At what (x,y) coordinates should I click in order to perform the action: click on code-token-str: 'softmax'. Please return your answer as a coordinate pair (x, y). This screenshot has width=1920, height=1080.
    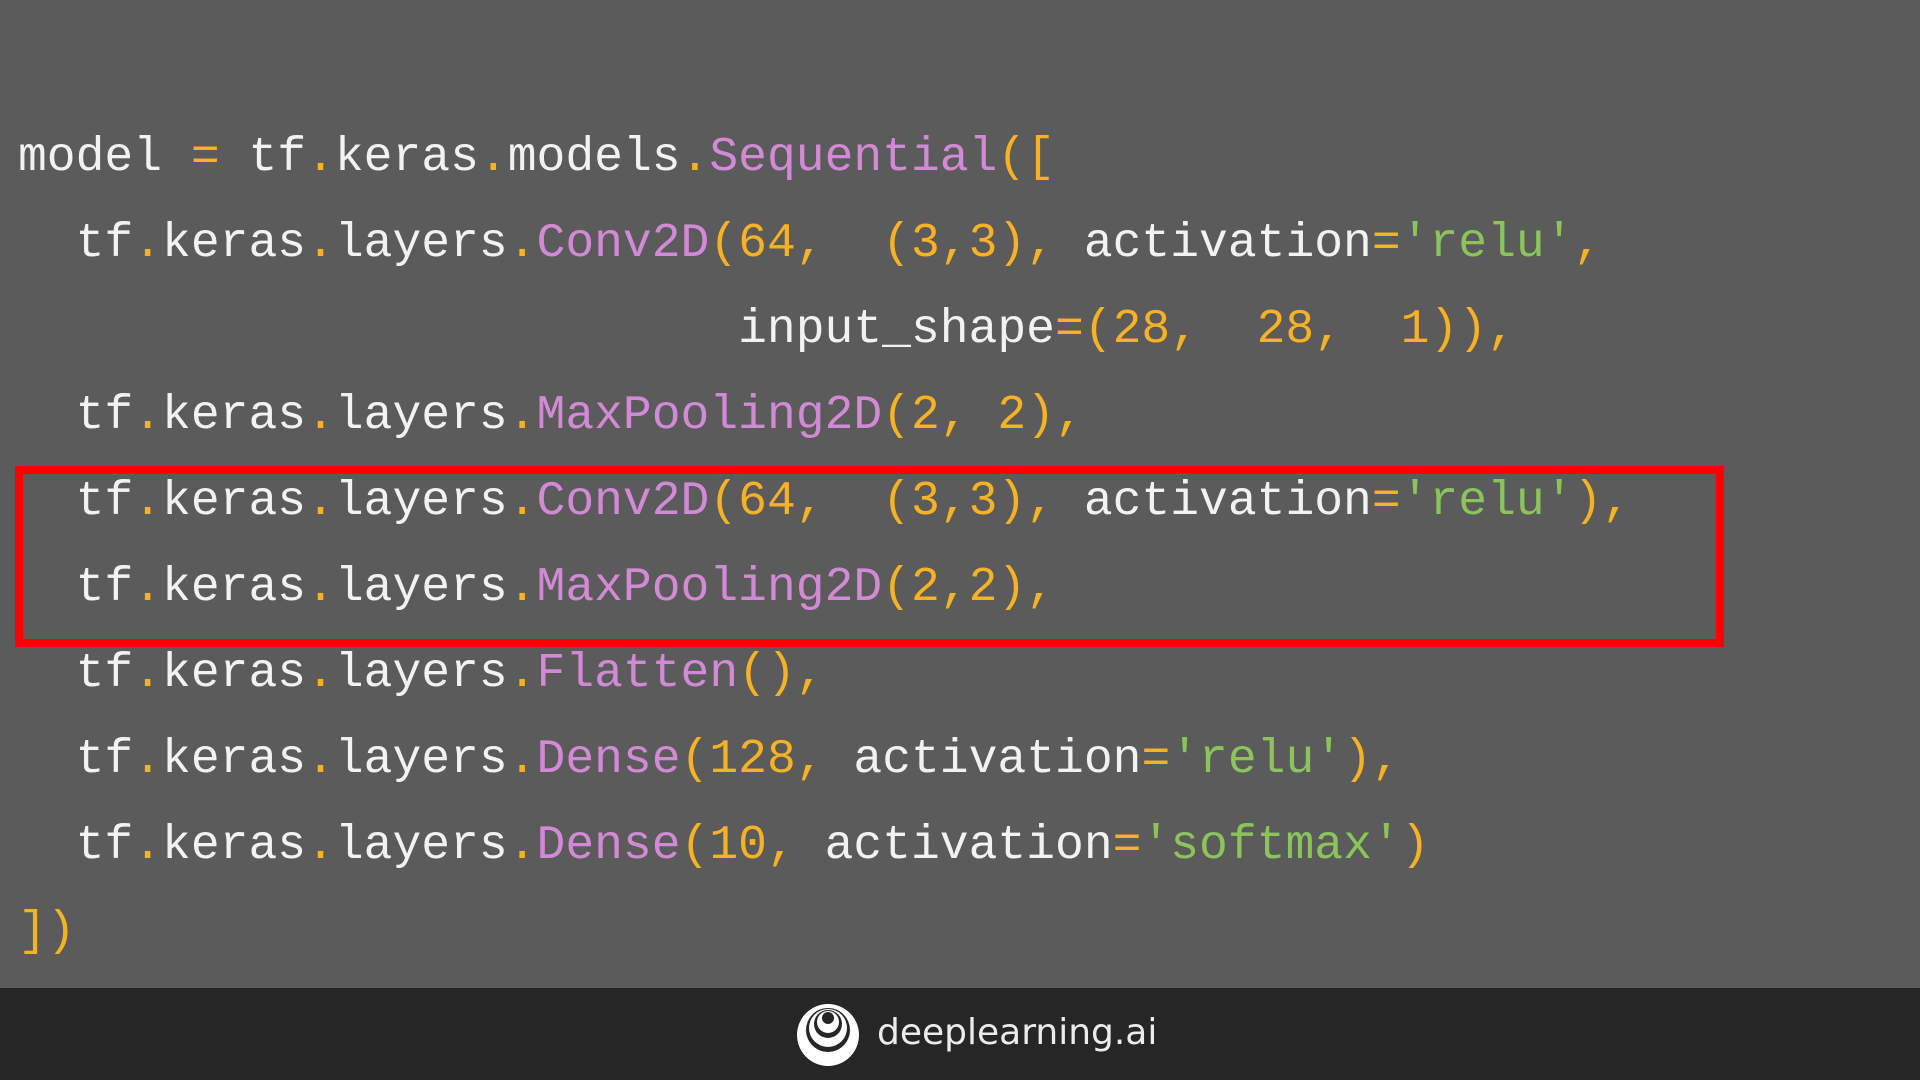
    Looking at the image, I should click on (1271, 846).